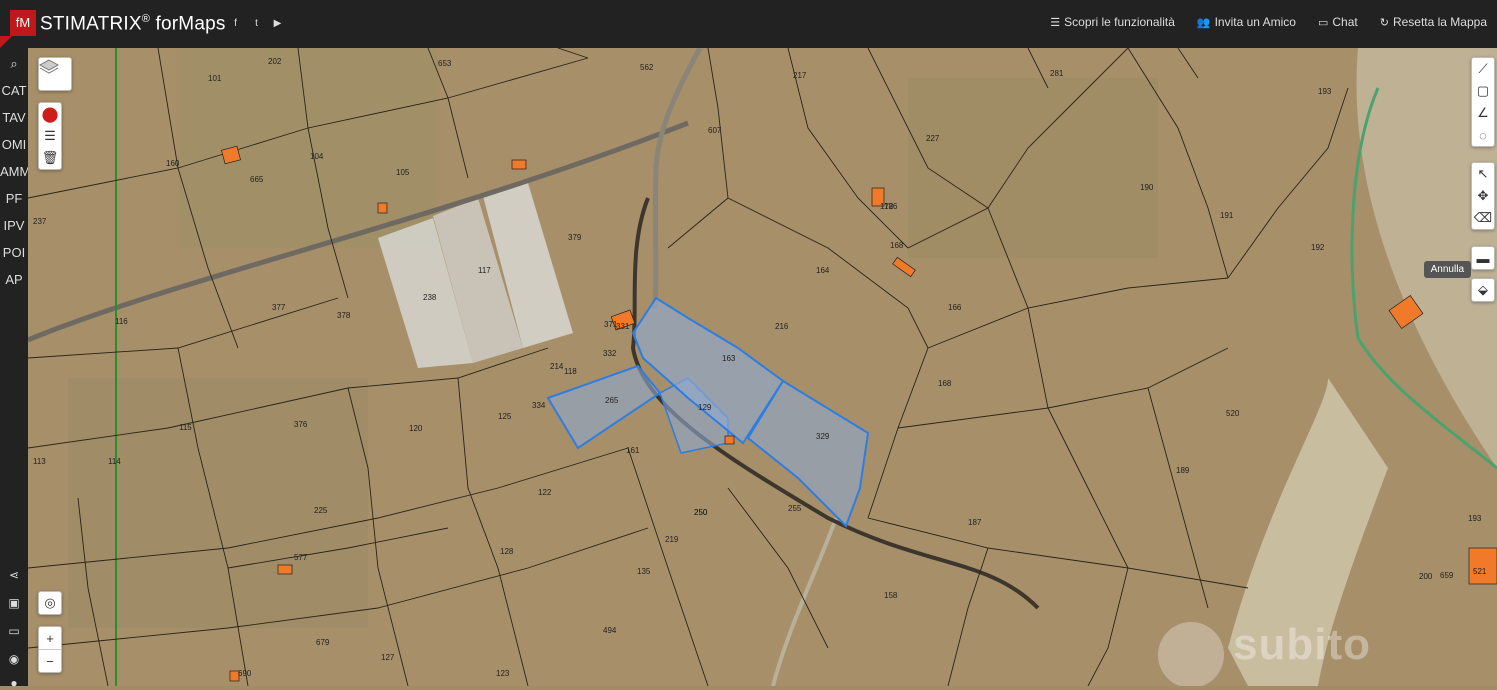 The width and height of the screenshot is (1497, 690). What do you see at coordinates (416, 428) in the screenshot?
I see `parcel-label: 120` at bounding box center [416, 428].